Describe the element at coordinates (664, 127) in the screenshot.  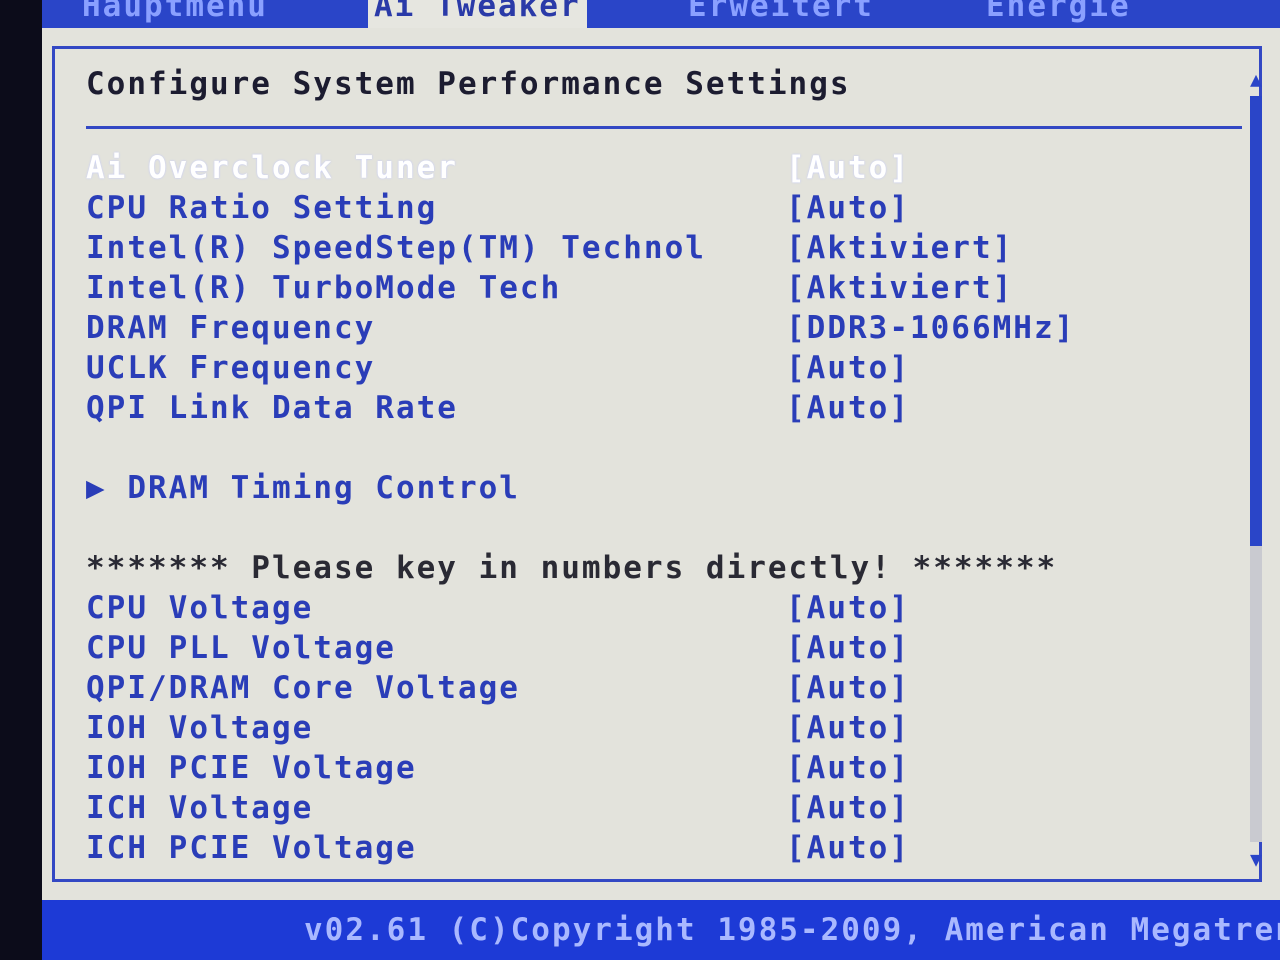
I see `header-divider` at that location.